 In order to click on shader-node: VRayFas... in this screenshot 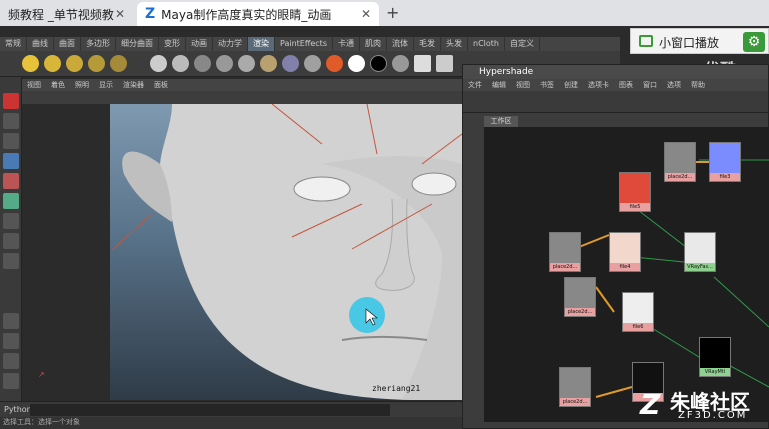, I will do `click(700, 252)`.